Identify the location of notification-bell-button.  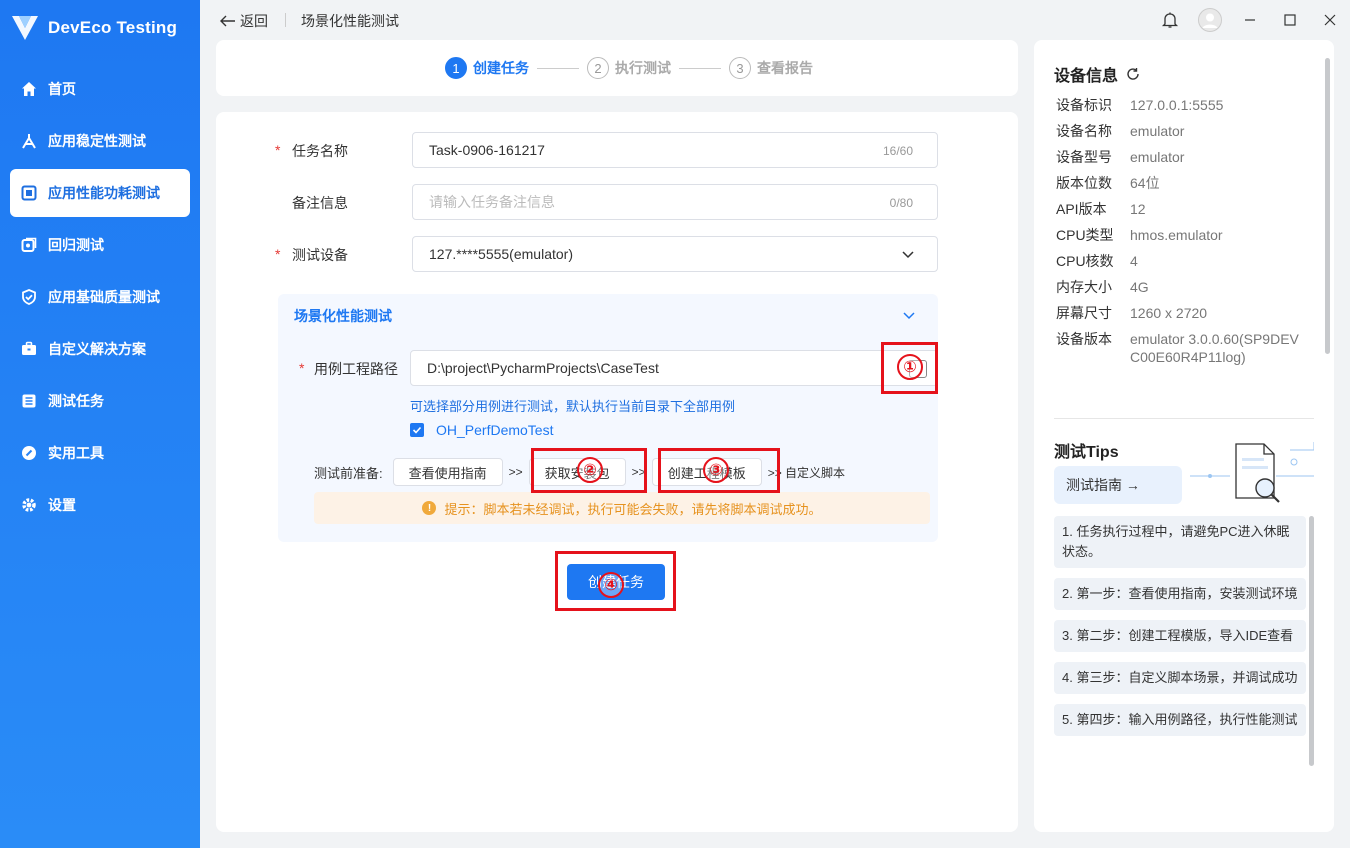
(1170, 20).